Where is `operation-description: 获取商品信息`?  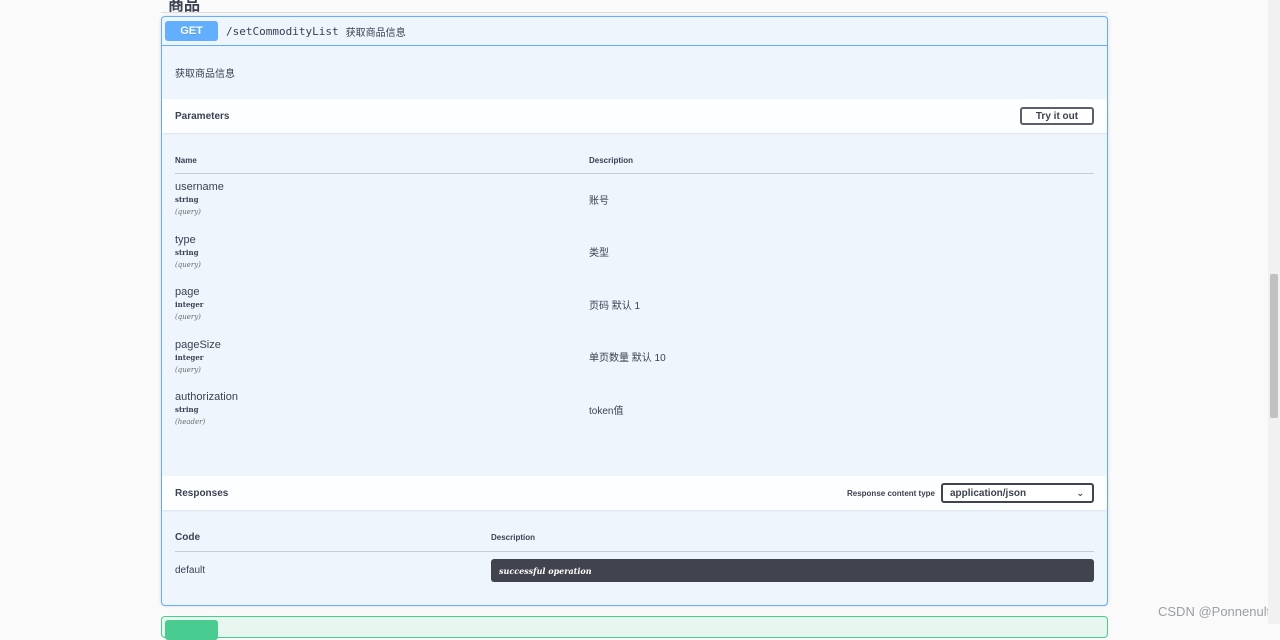 operation-description: 获取商品信息 is located at coordinates (205, 74).